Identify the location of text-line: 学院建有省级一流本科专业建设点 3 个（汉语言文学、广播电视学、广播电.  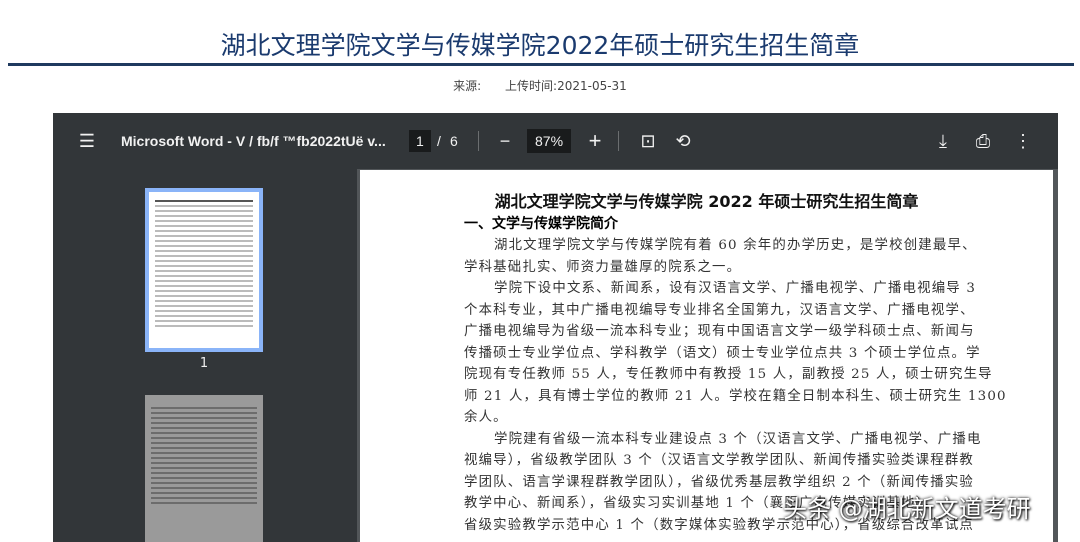
(738, 439).